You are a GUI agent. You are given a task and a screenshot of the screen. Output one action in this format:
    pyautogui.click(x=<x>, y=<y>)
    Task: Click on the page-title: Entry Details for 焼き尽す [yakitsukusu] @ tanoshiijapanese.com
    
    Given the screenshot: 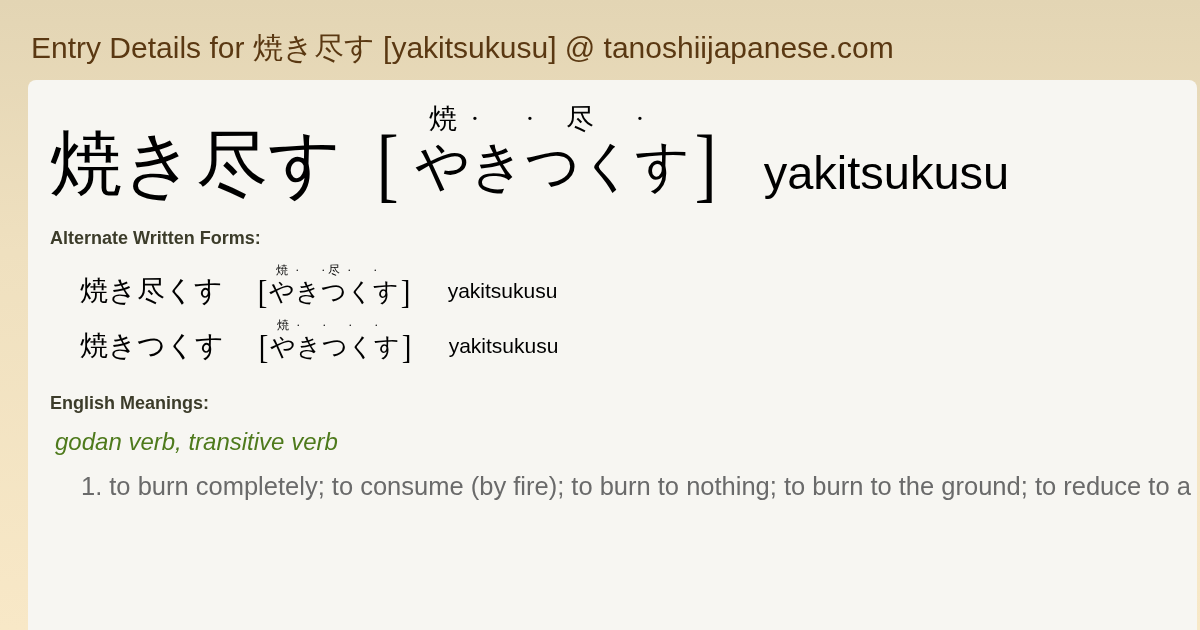 What is the action you would take?
    pyautogui.click(x=462, y=47)
    